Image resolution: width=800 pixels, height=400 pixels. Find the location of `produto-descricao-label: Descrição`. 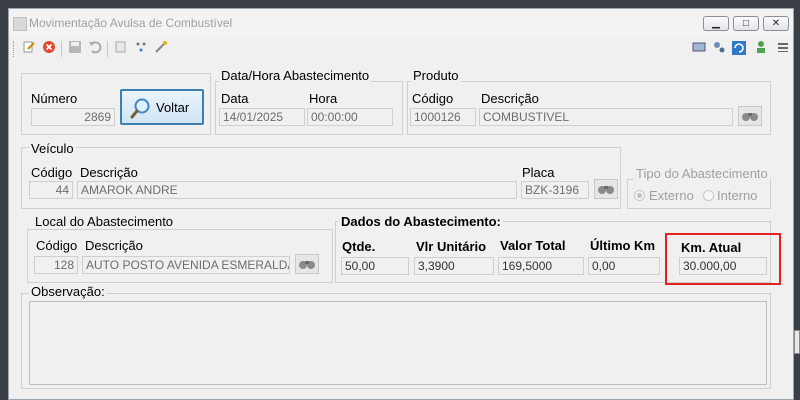

produto-descricao-label: Descrição is located at coordinates (510, 98).